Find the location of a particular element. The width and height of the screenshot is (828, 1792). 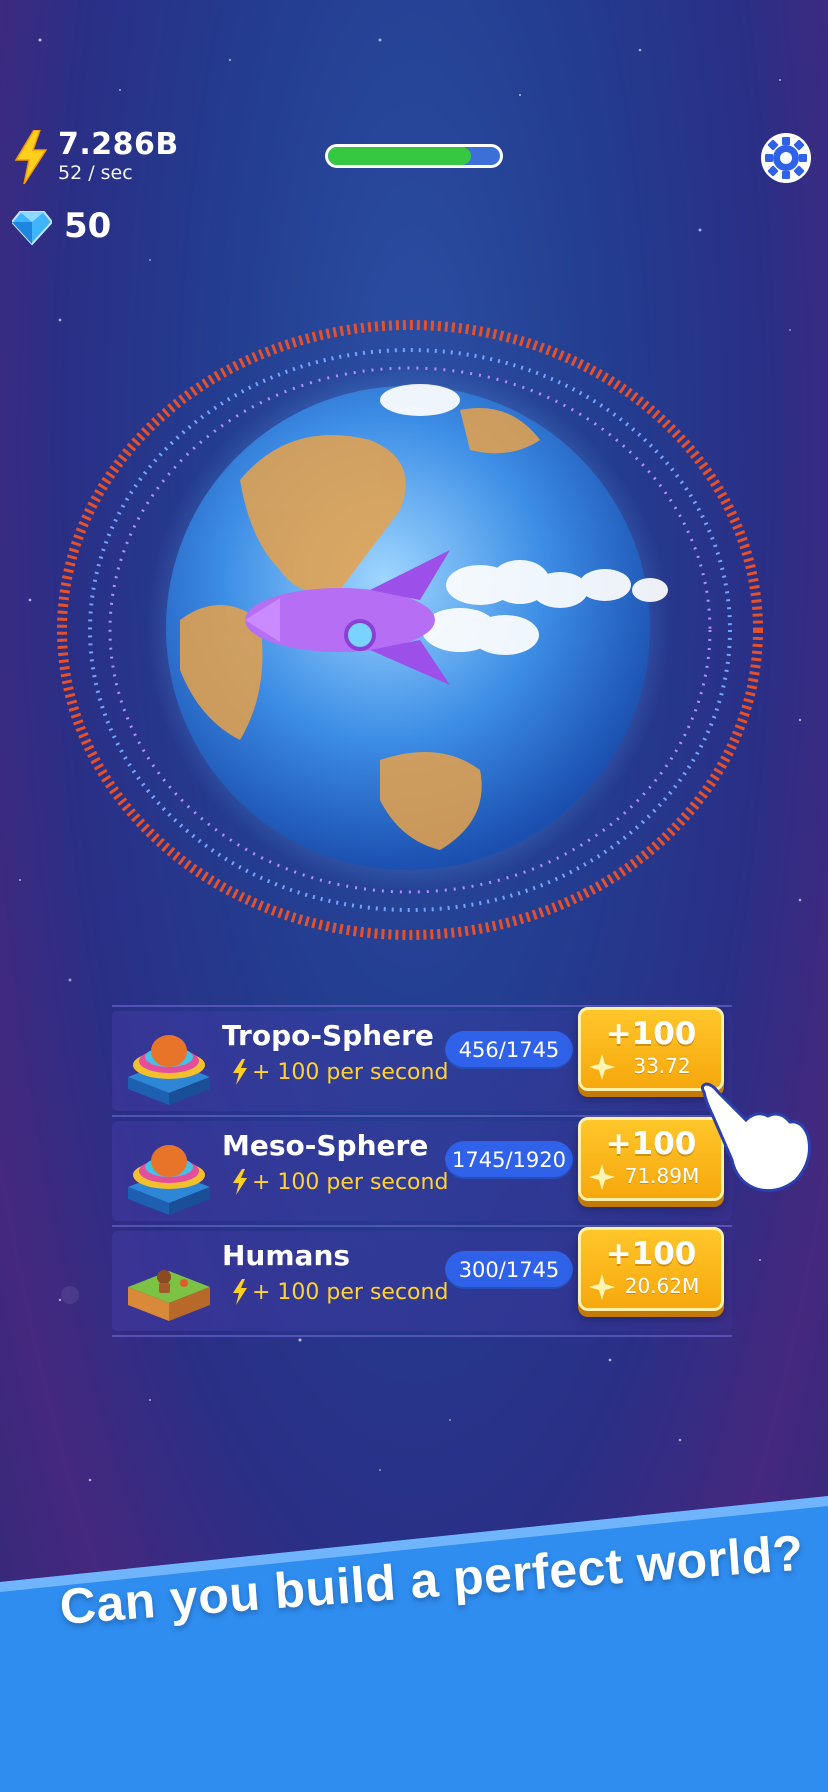

upgrade-count: 300/1745 is located at coordinates (509, 1270).